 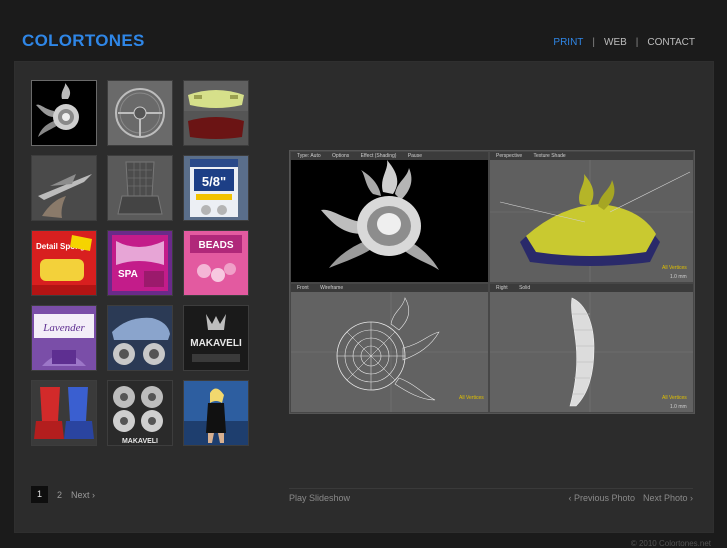 I want to click on beads-package-icon: BEADS, so click(x=216, y=263).